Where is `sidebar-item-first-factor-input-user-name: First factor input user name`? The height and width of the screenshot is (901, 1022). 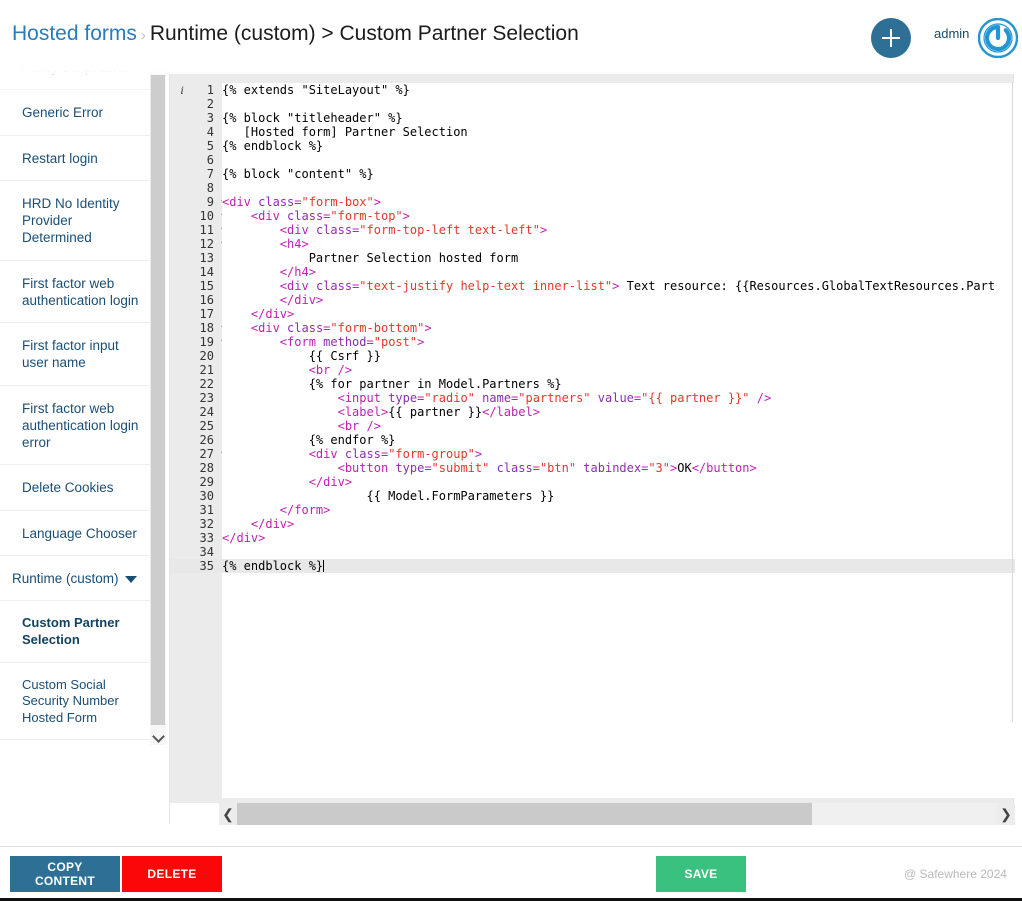
sidebar-item-first-factor-input-user-name: First factor input user name is located at coordinates (75, 354).